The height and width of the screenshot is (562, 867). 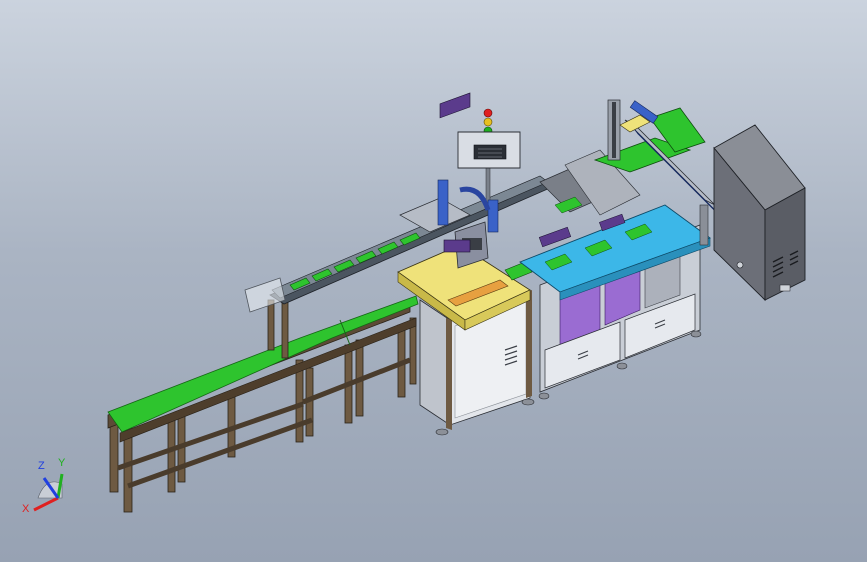 What do you see at coordinates (489, 150) in the screenshot?
I see `hmi-panel` at bounding box center [489, 150].